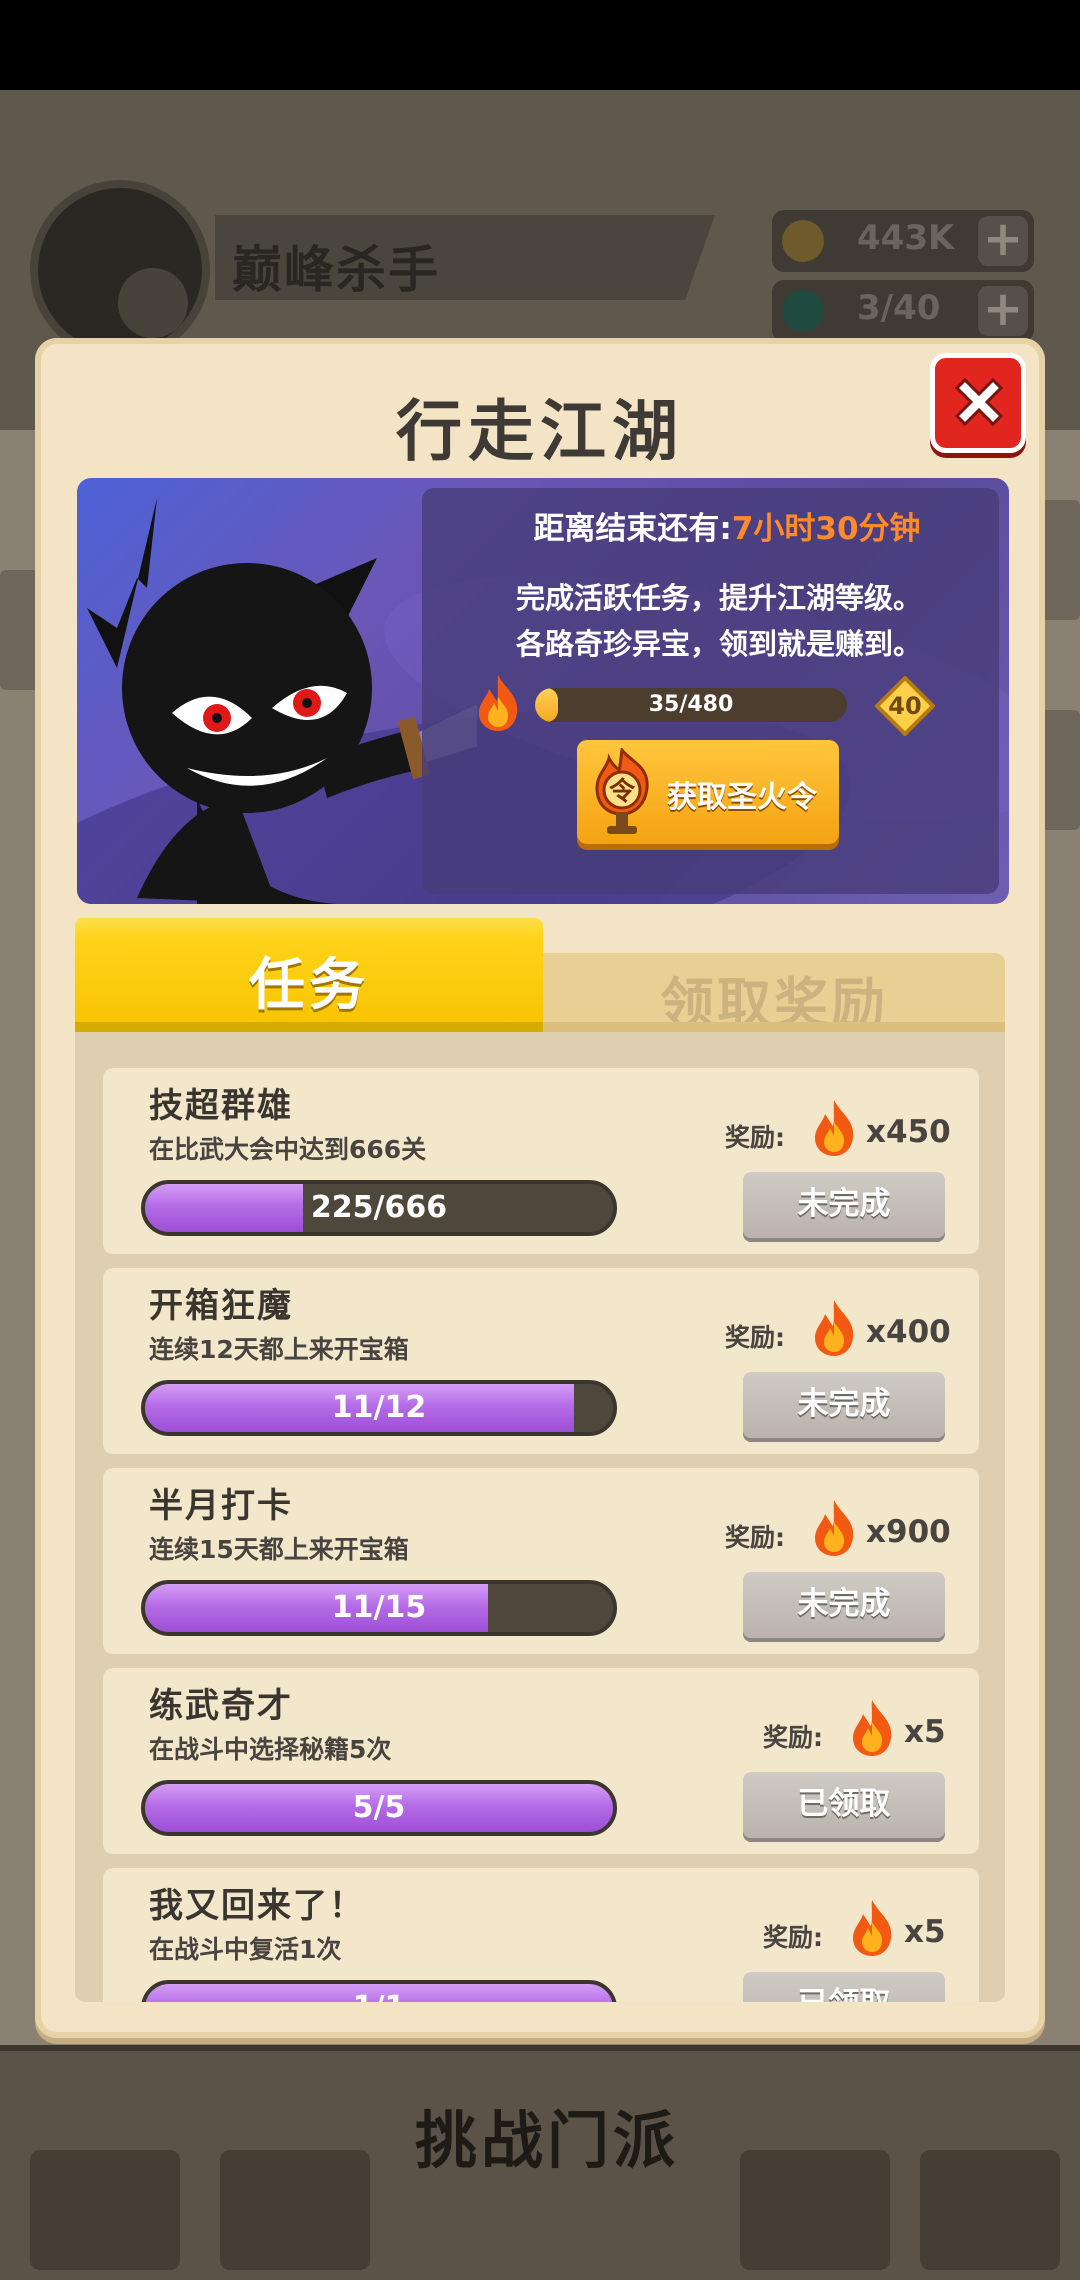  I want to click on add-coin-button: +, so click(1003, 240).